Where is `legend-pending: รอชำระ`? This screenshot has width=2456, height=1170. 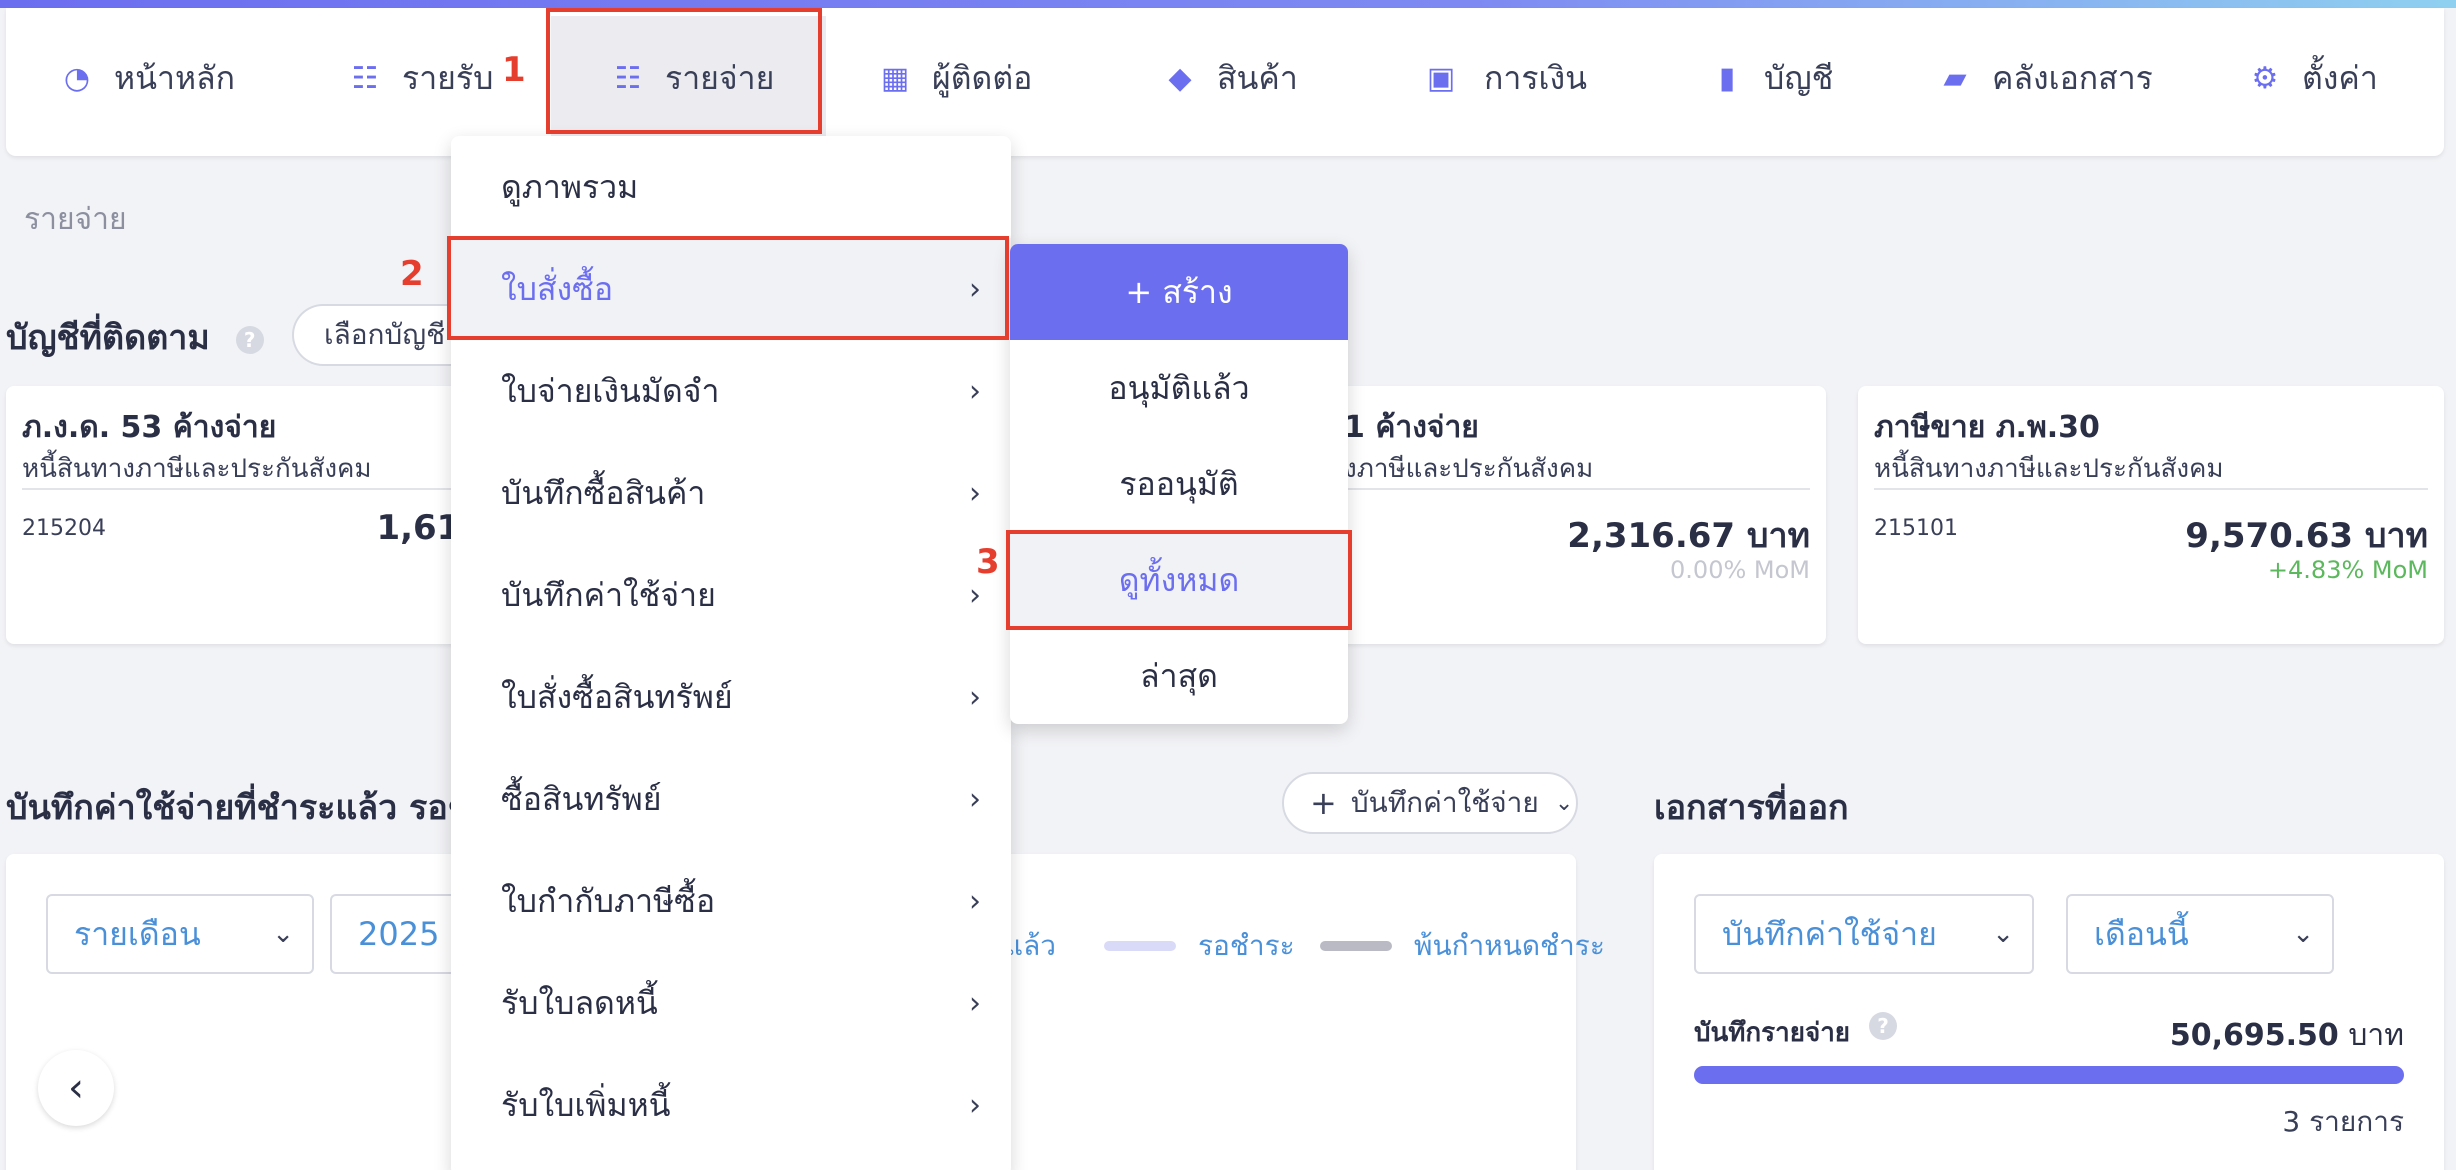 legend-pending: รอชำระ is located at coordinates (1199, 946).